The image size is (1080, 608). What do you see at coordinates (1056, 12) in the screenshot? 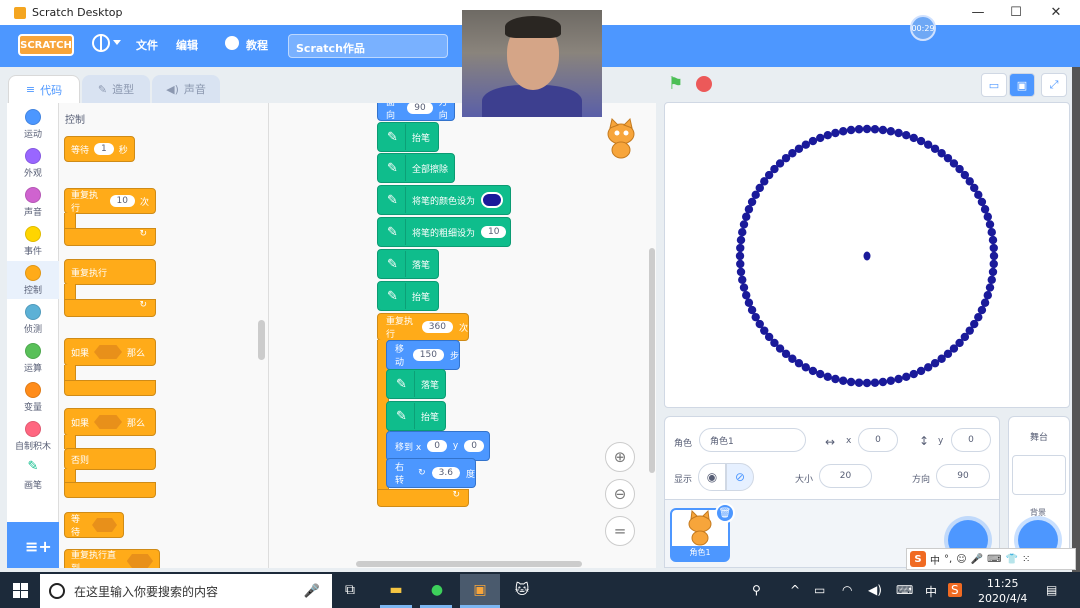
I see `close-button: ✕` at bounding box center [1056, 12].